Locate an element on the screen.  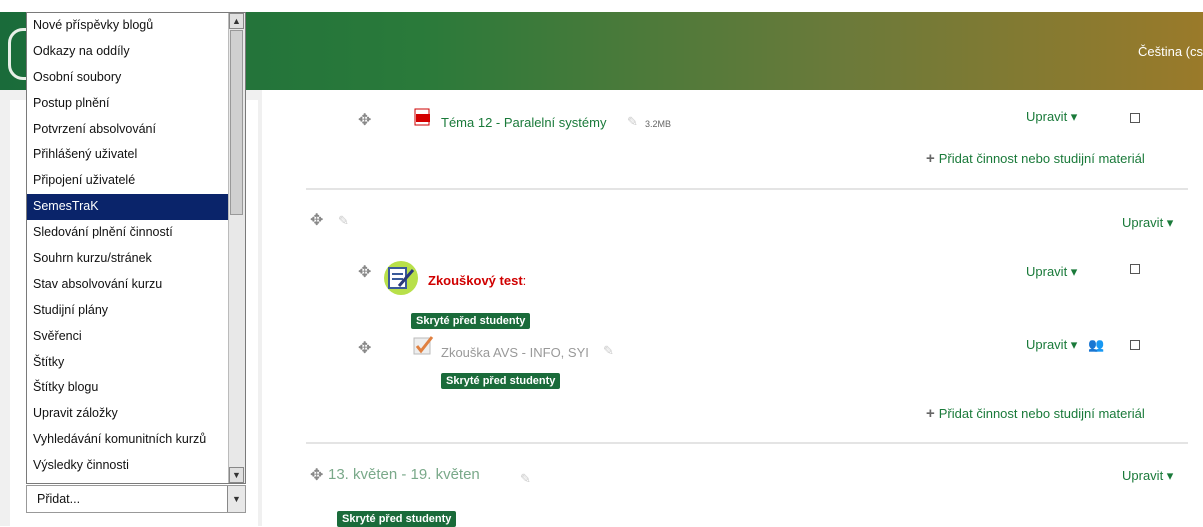
dropdown-item: Studijní plány is located at coordinates (128, 311).